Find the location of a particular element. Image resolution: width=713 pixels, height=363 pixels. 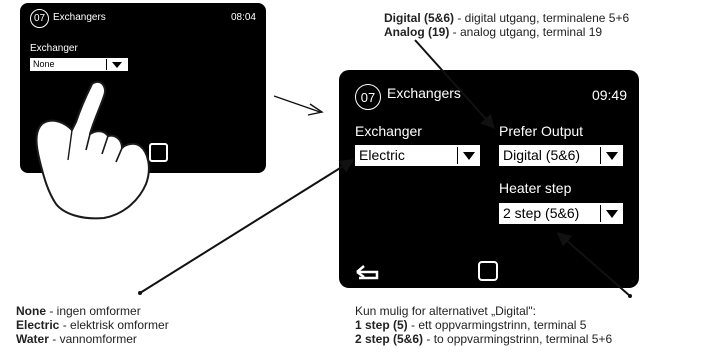

annotation-line: Electric - elektrisk omformer is located at coordinates (92, 325).